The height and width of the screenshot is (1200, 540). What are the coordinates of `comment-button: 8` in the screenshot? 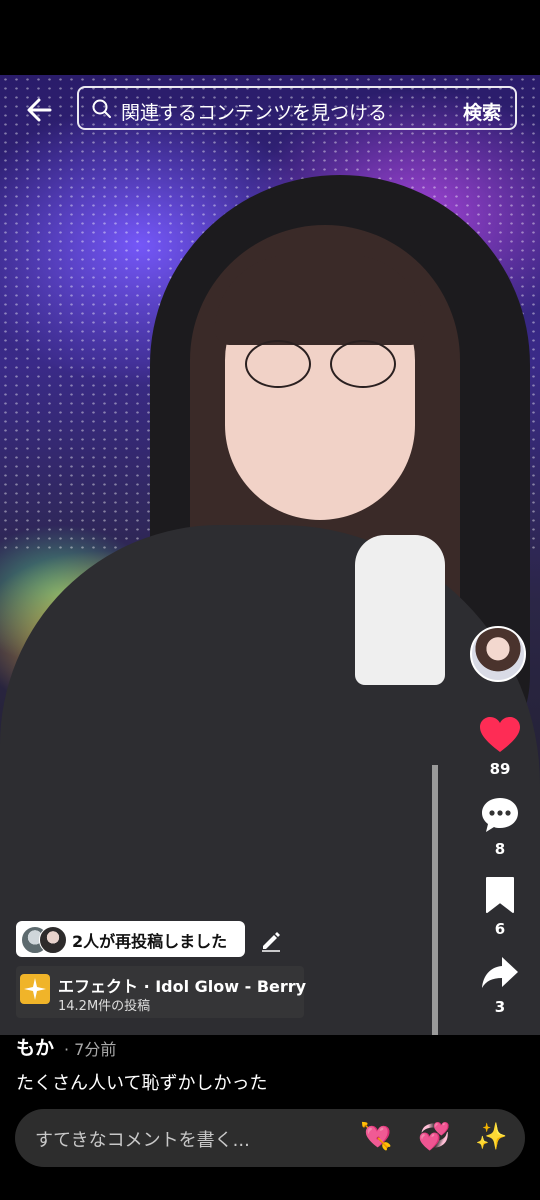 It's located at (500, 827).